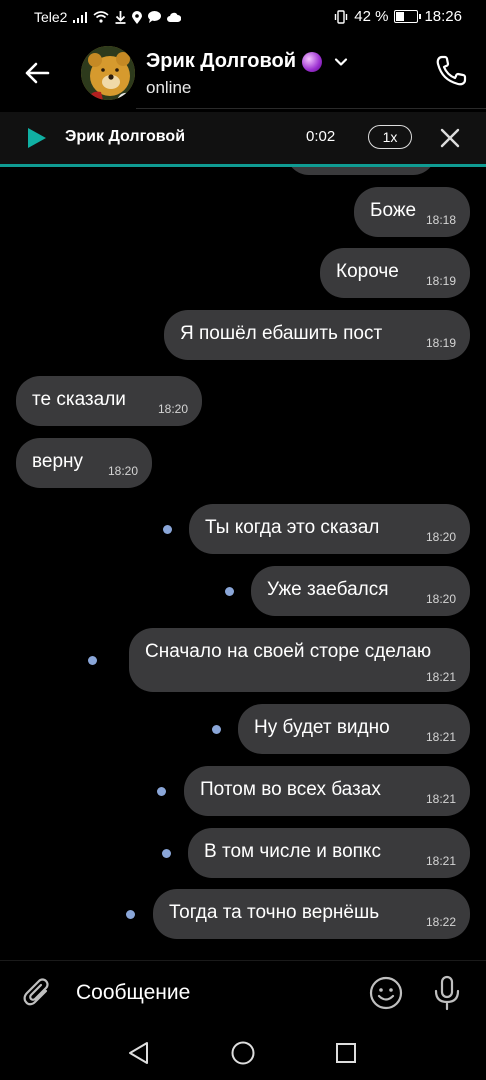  What do you see at coordinates (37, 73) in the screenshot?
I see `back-arrow-icon` at bounding box center [37, 73].